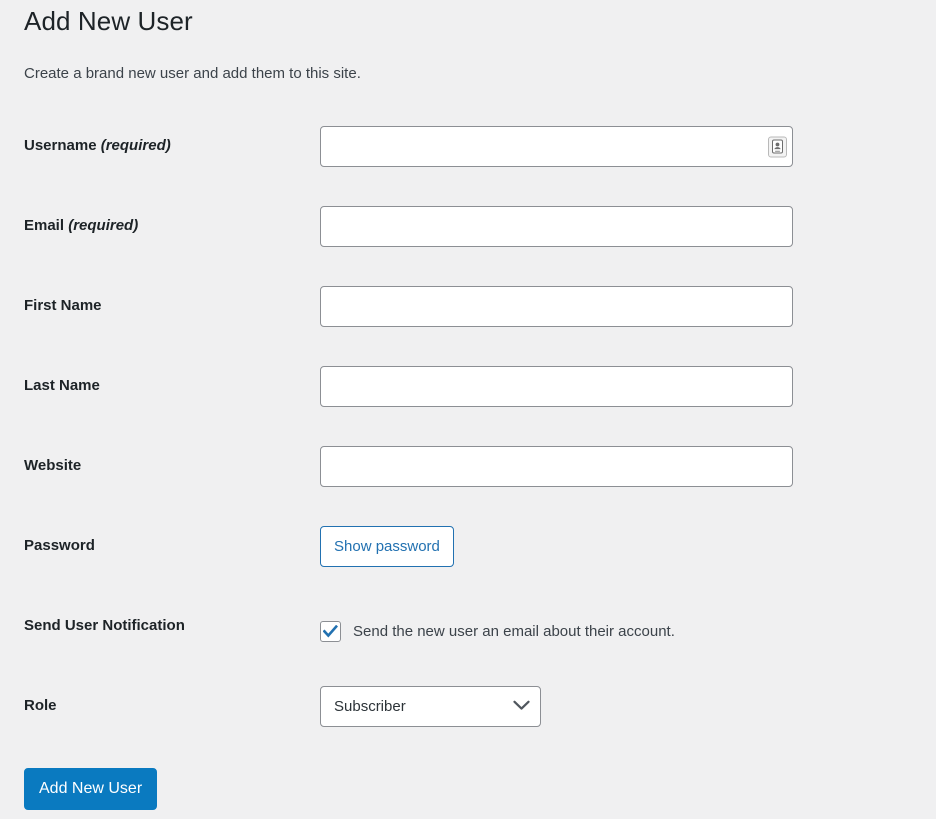 This screenshot has width=936, height=819. I want to click on last-name-input, so click(556, 386).